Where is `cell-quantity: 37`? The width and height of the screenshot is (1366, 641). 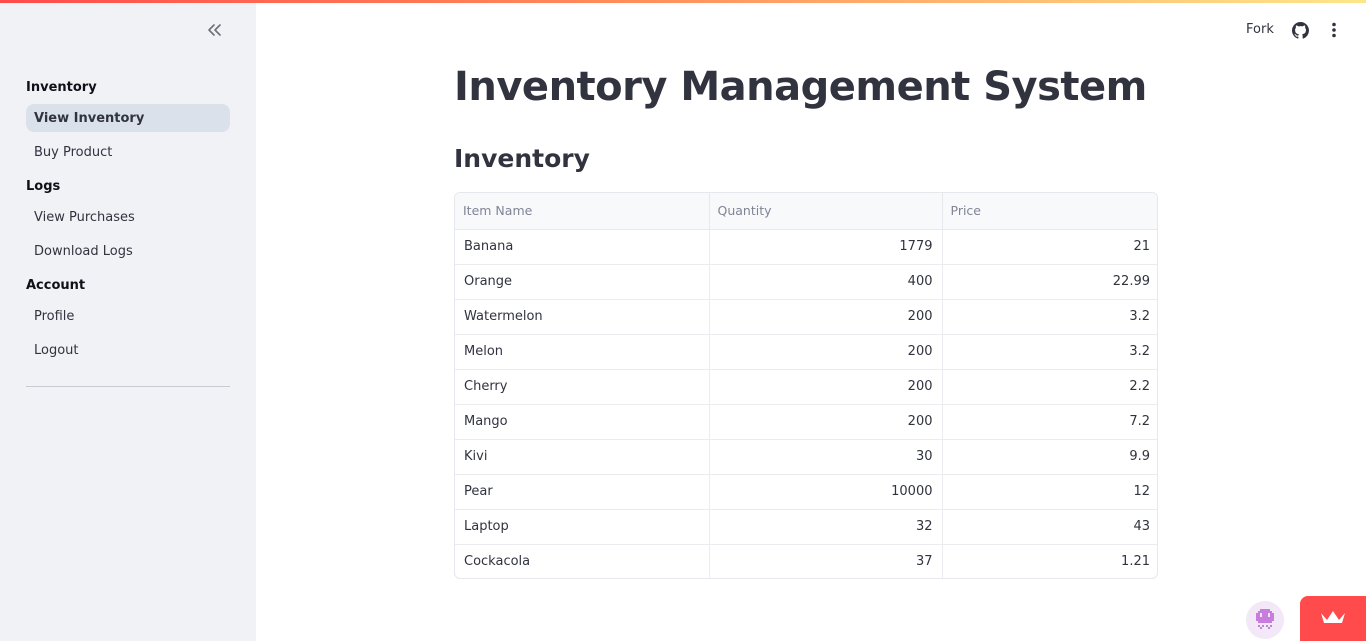 cell-quantity: 37 is located at coordinates (825, 561).